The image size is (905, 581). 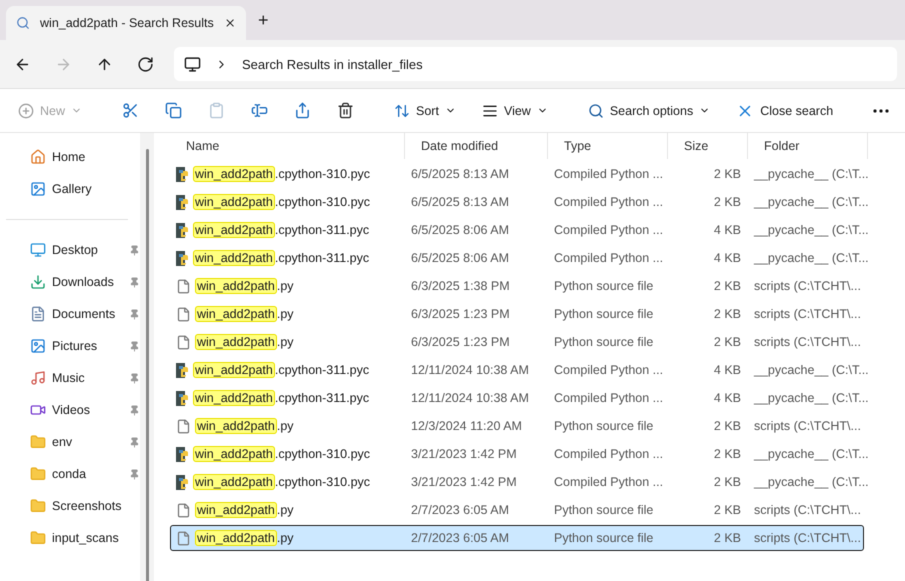 What do you see at coordinates (83, 282) in the screenshot?
I see `sidebar-label: Downloads` at bounding box center [83, 282].